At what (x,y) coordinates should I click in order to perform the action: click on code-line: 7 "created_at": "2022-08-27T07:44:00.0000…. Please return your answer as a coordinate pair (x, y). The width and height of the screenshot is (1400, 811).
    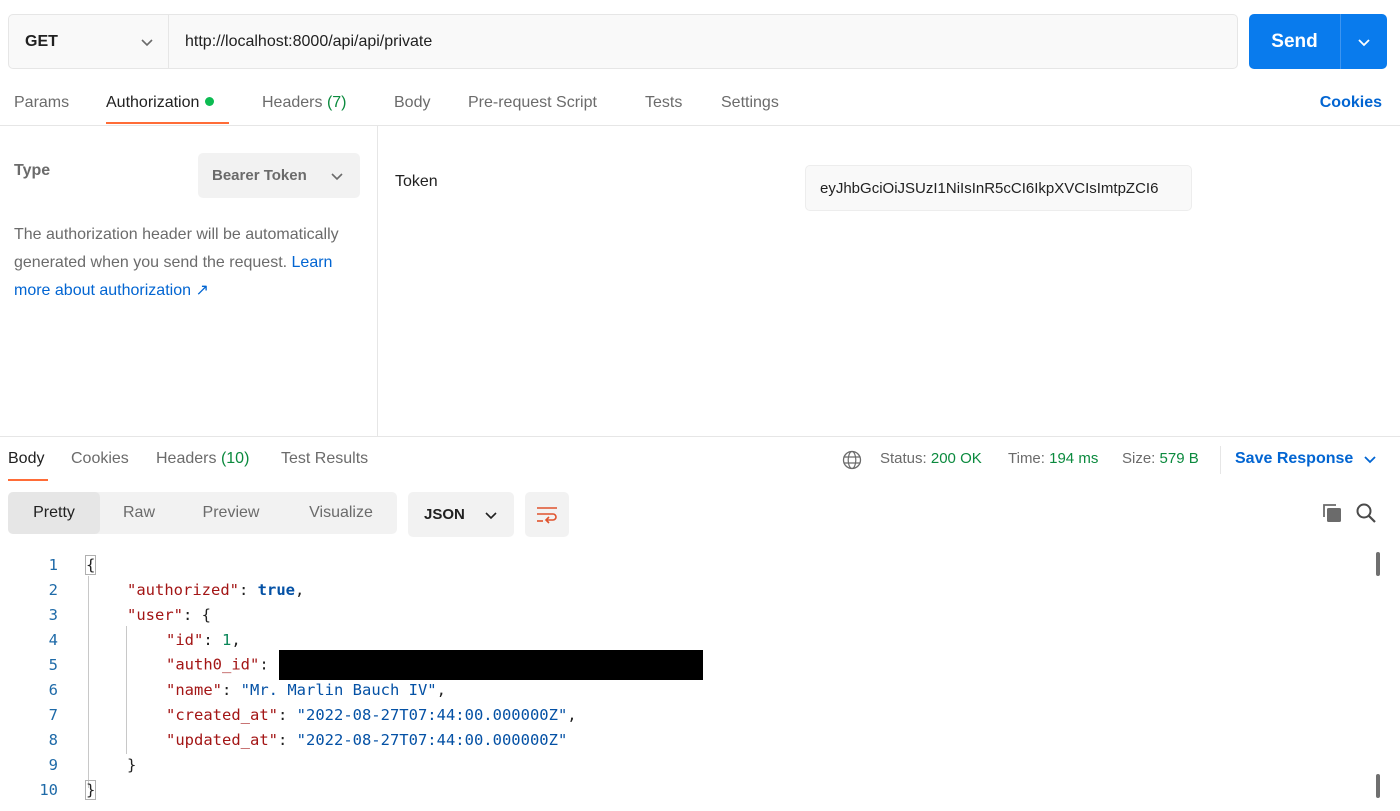
    Looking at the image, I should click on (680, 714).